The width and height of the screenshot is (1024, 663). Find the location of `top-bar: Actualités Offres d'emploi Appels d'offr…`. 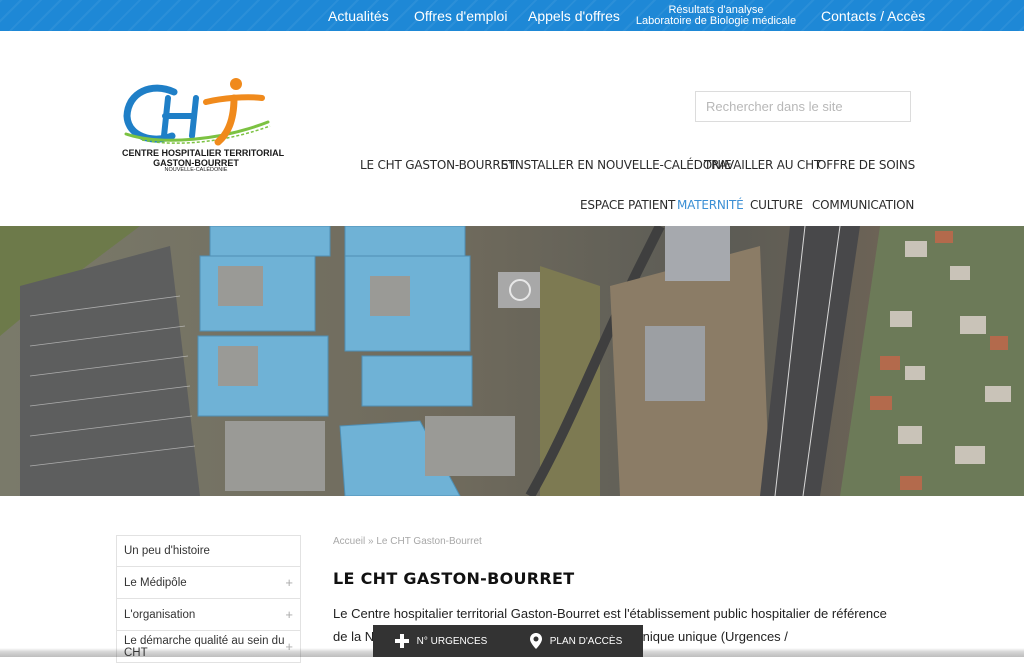

top-bar: Actualités Offres d'emploi Appels d'offr… is located at coordinates (512, 15).